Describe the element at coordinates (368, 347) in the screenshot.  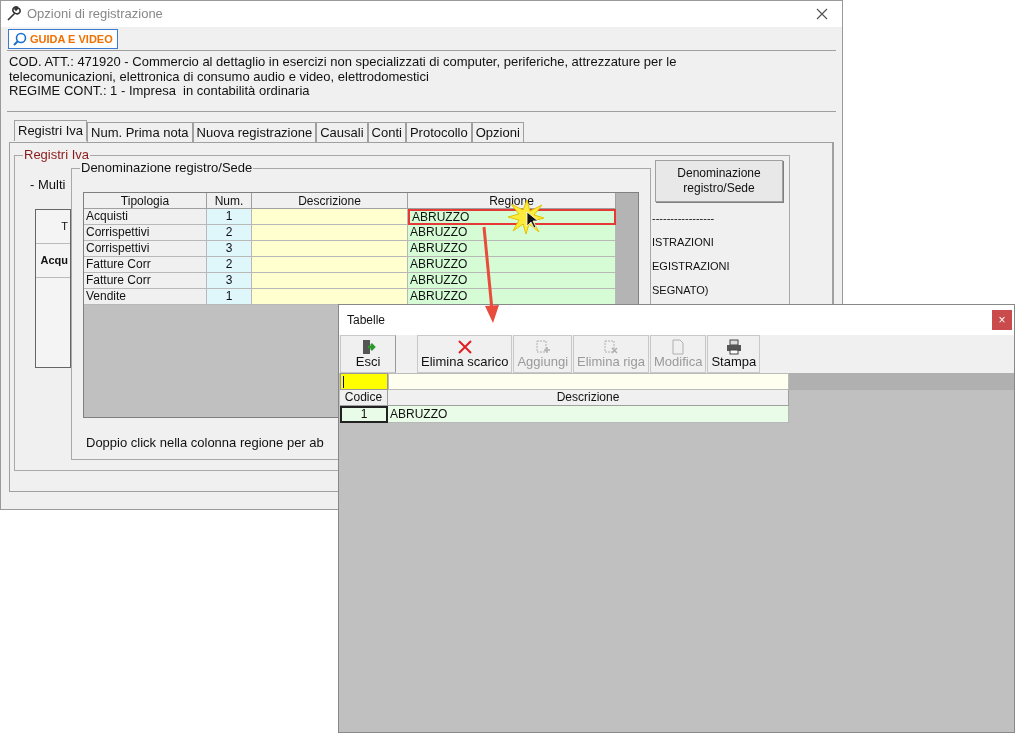
I see `door-icon` at that location.